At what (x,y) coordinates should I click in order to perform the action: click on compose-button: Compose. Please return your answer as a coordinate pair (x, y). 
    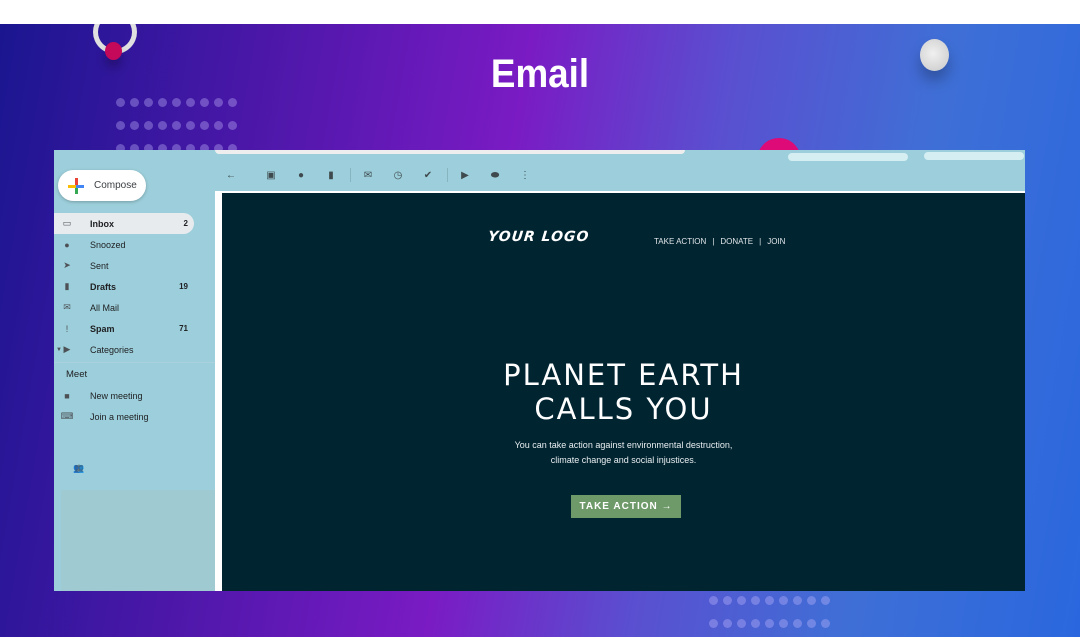
    Looking at the image, I should click on (102, 185).